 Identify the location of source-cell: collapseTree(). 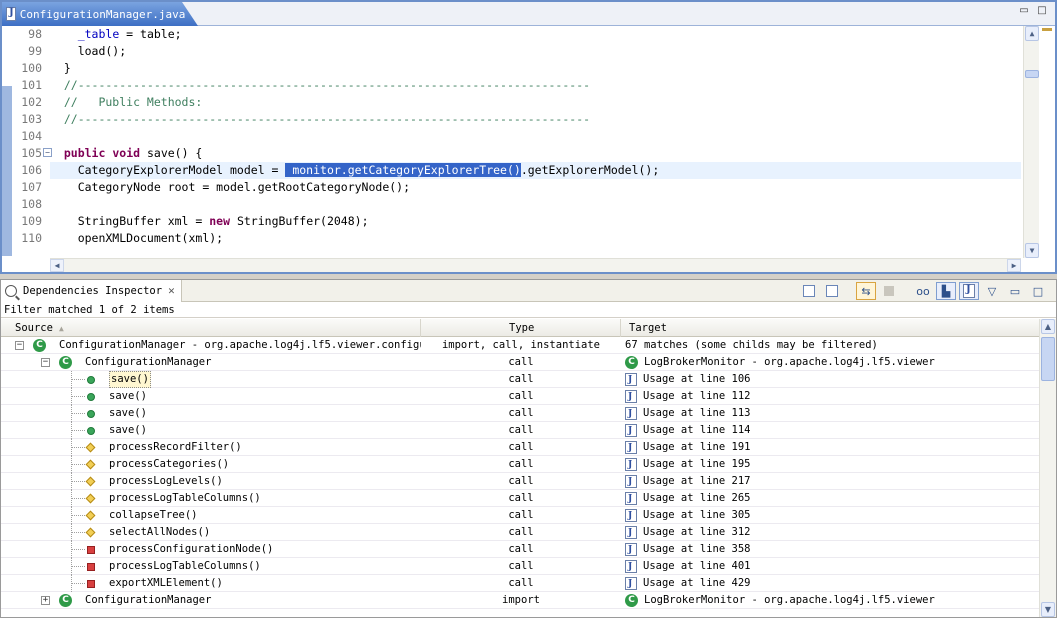
(211, 515).